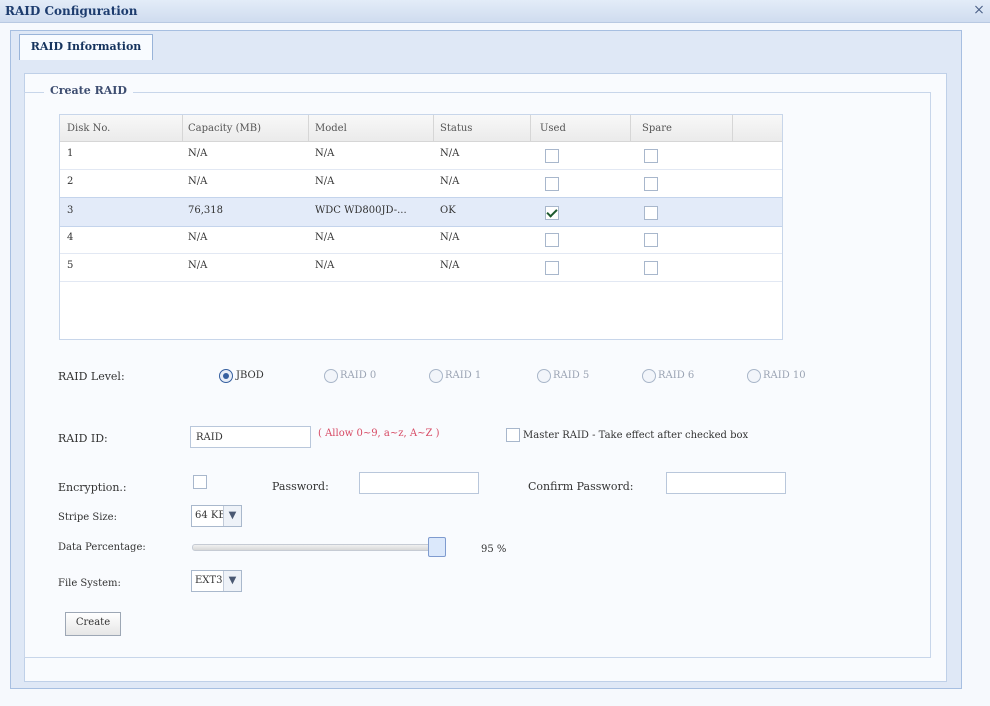 Image resolution: width=990 pixels, height=706 pixels. Describe the element at coordinates (436, 376) in the screenshot. I see `raid-level-raid1-radio` at that location.